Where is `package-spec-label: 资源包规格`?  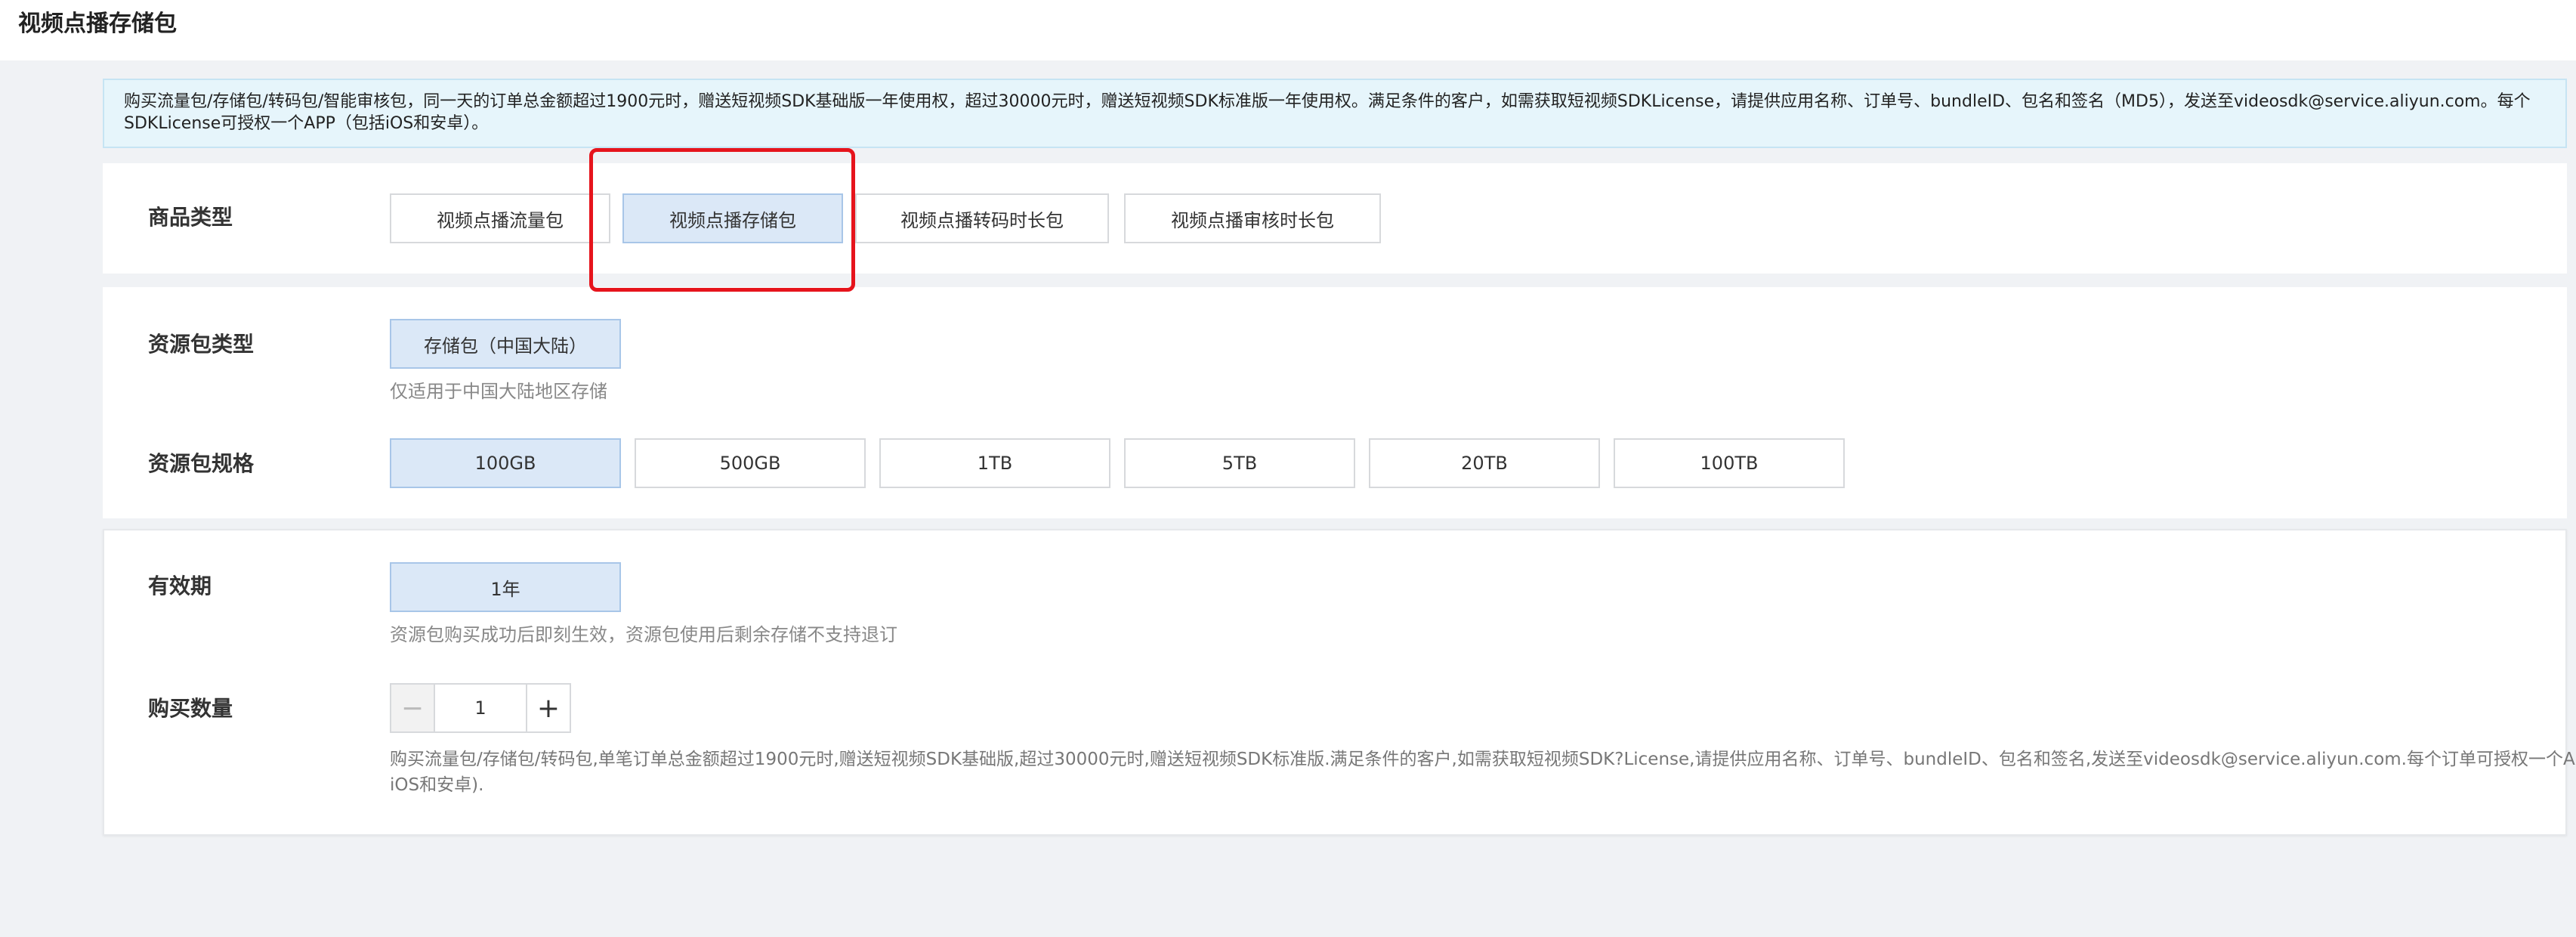
package-spec-label: 资源包规格 is located at coordinates (201, 463).